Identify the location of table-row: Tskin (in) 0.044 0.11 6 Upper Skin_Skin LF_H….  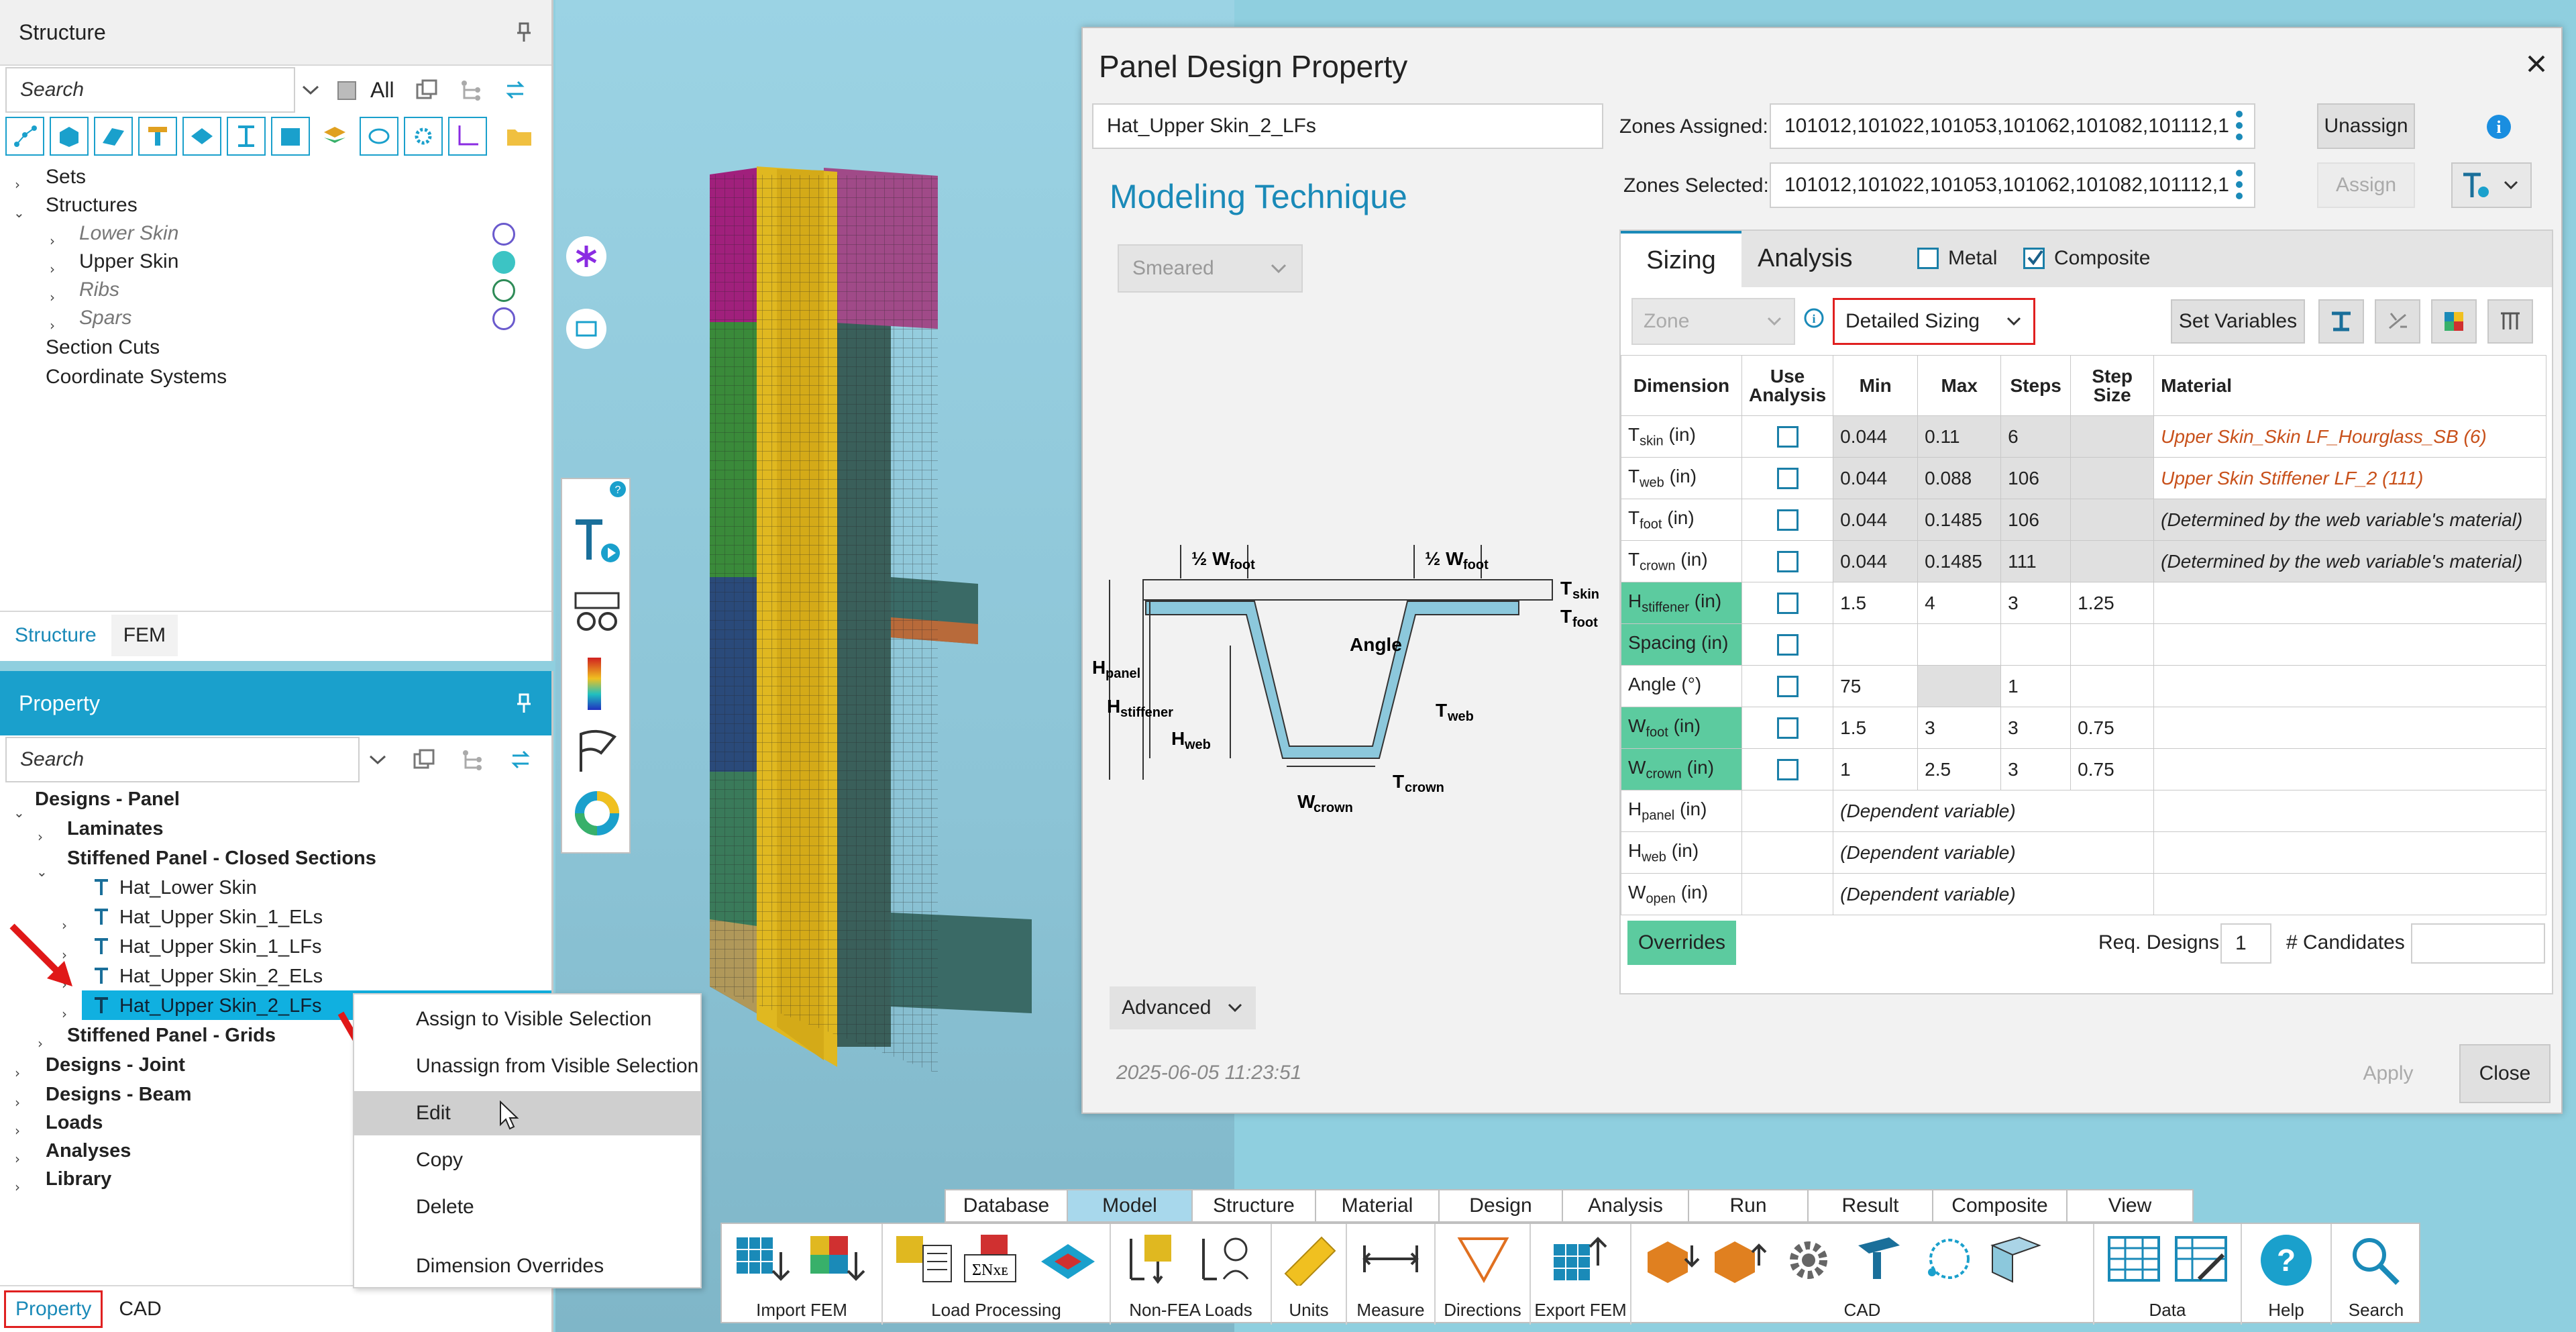
(2083, 436).